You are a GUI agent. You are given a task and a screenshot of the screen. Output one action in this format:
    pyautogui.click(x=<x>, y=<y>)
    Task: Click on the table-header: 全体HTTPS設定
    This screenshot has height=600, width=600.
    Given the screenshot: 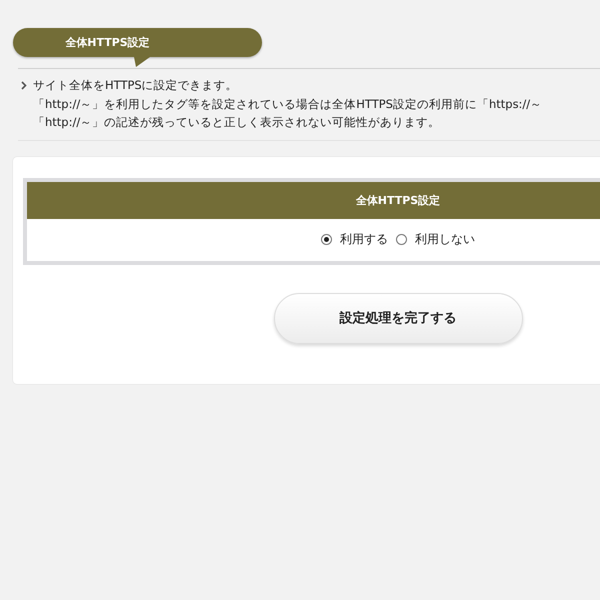 What is the action you would take?
    pyautogui.click(x=313, y=200)
    